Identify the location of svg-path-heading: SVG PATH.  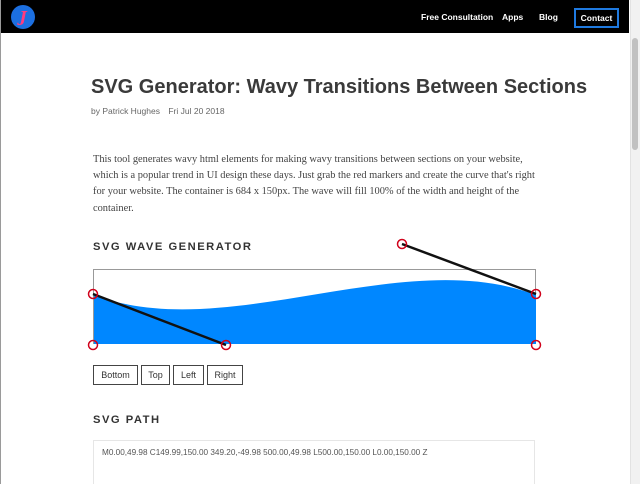
(127, 420).